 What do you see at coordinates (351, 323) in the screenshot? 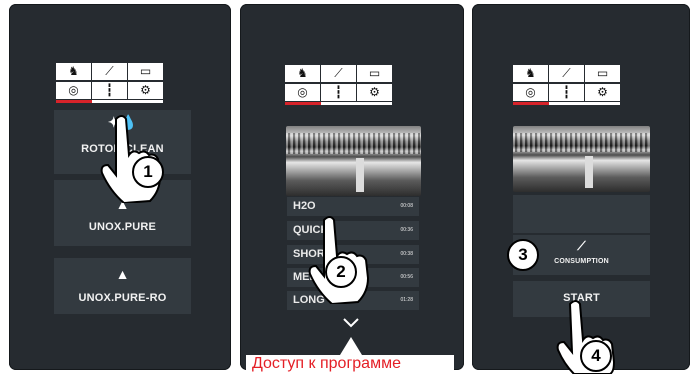
I see `chevron-down-icon` at bounding box center [351, 323].